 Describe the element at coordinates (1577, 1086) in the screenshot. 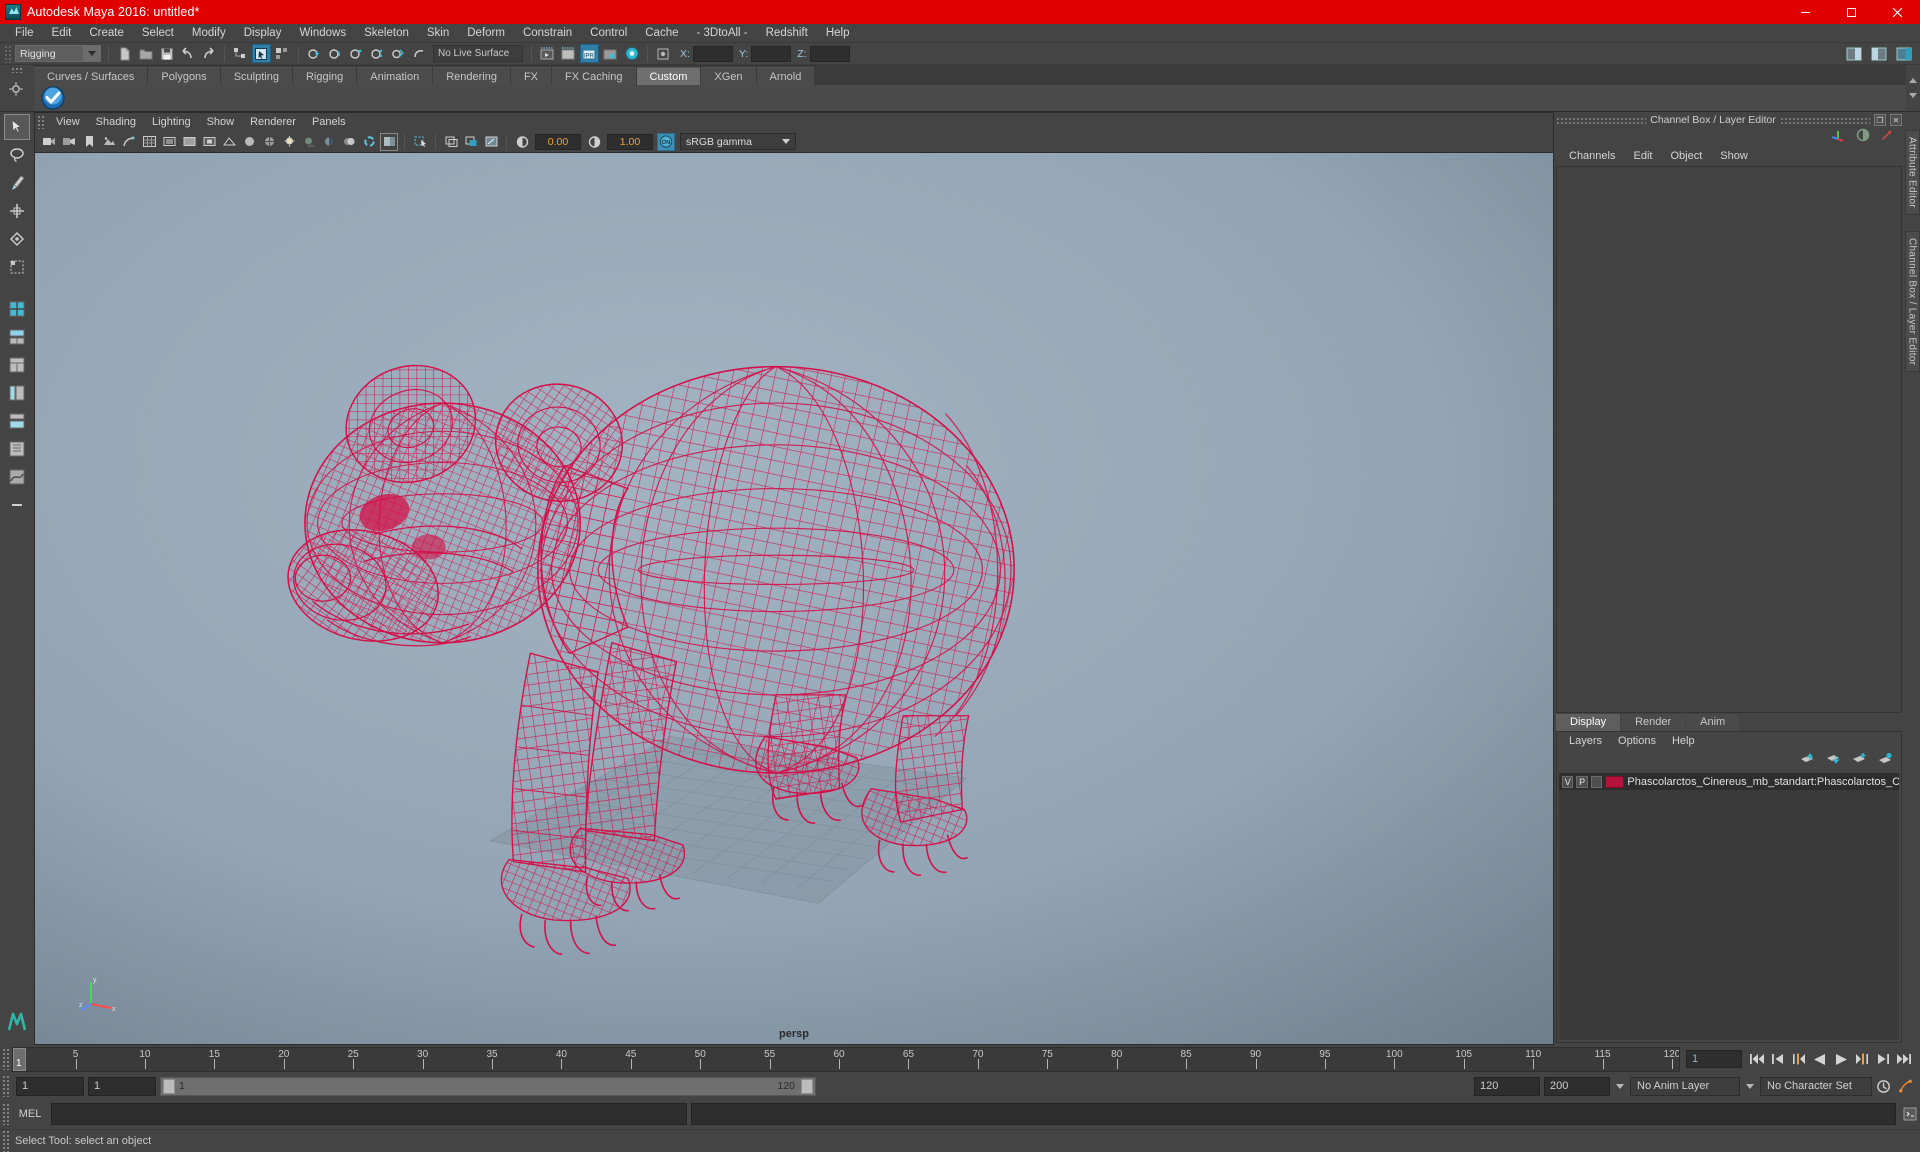

I see `anim-end-time-field: 200` at that location.